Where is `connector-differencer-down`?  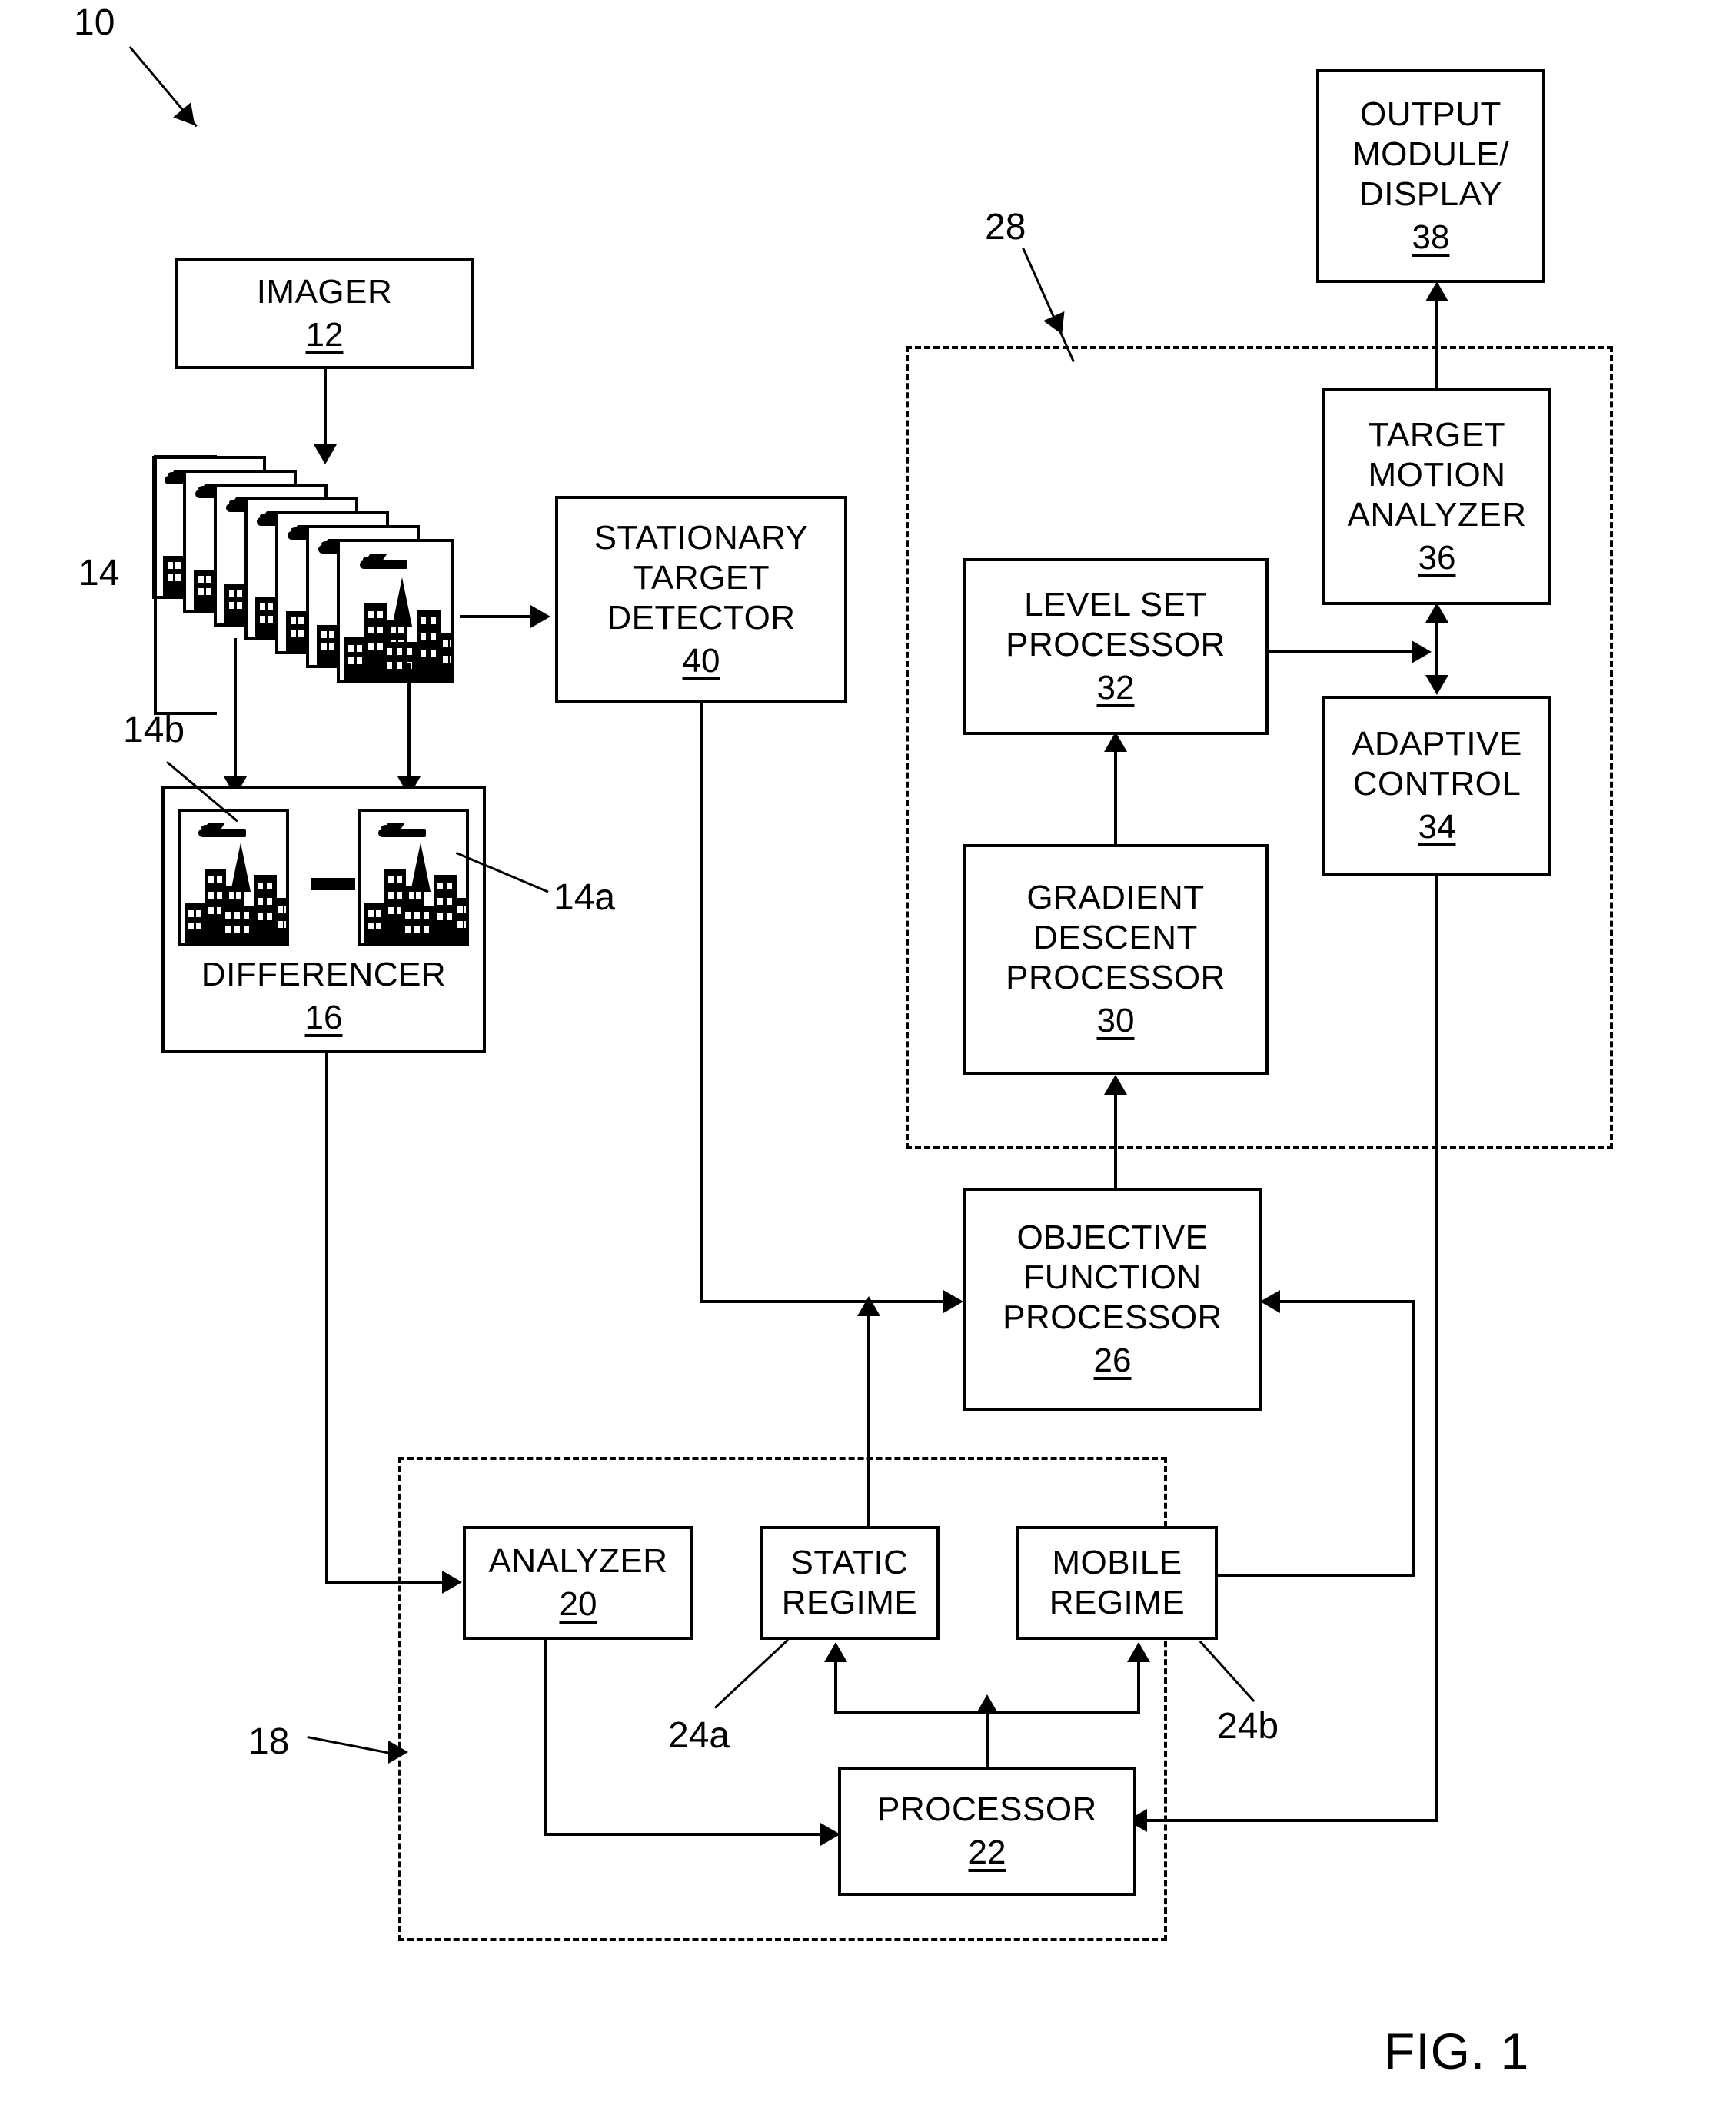
connector-differencer-down is located at coordinates (326, 1317).